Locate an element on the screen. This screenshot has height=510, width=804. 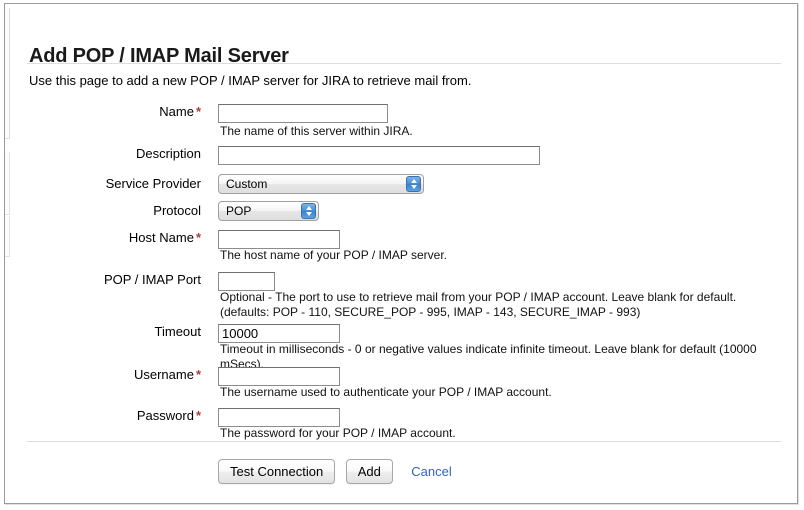
label-host-name: Host Name * is located at coordinates (103, 237).